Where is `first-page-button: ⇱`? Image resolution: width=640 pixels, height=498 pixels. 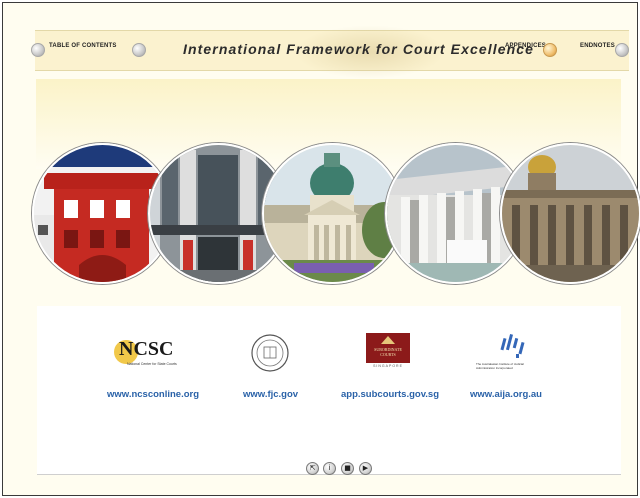
first-page-button: ⇱ is located at coordinates (312, 468).